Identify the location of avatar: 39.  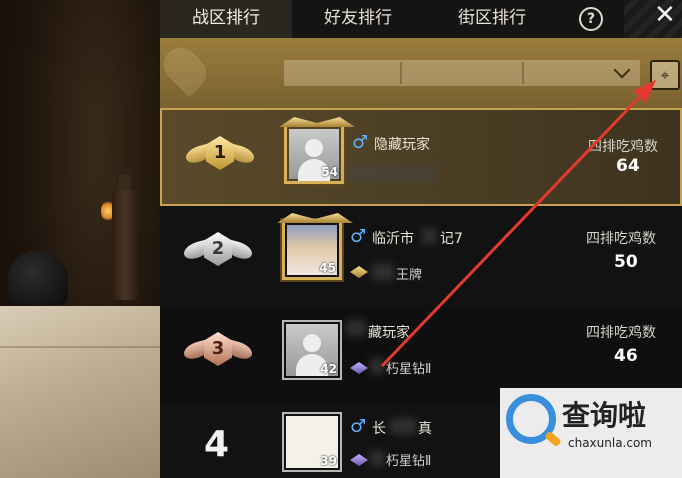
(312, 442).